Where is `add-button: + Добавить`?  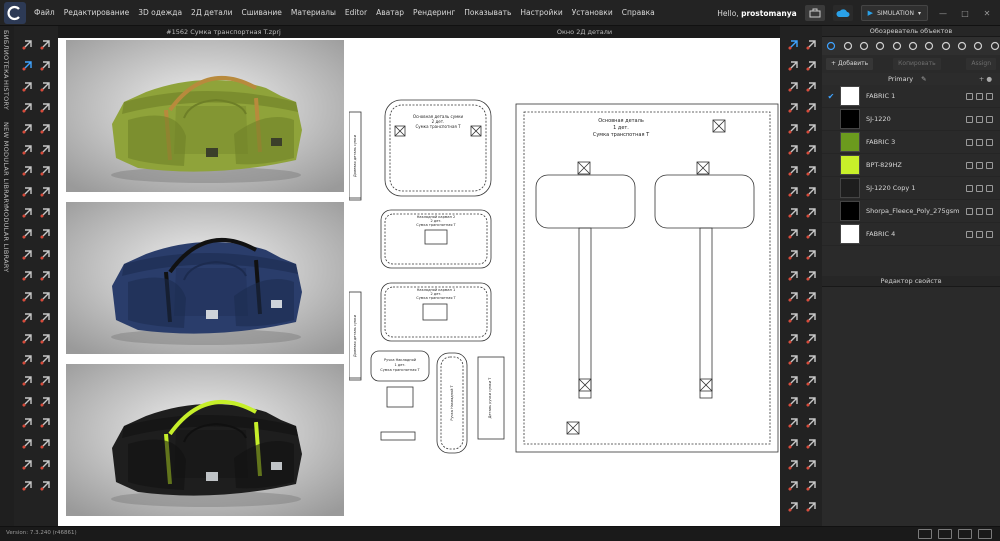 add-button: + Добавить is located at coordinates (850, 64).